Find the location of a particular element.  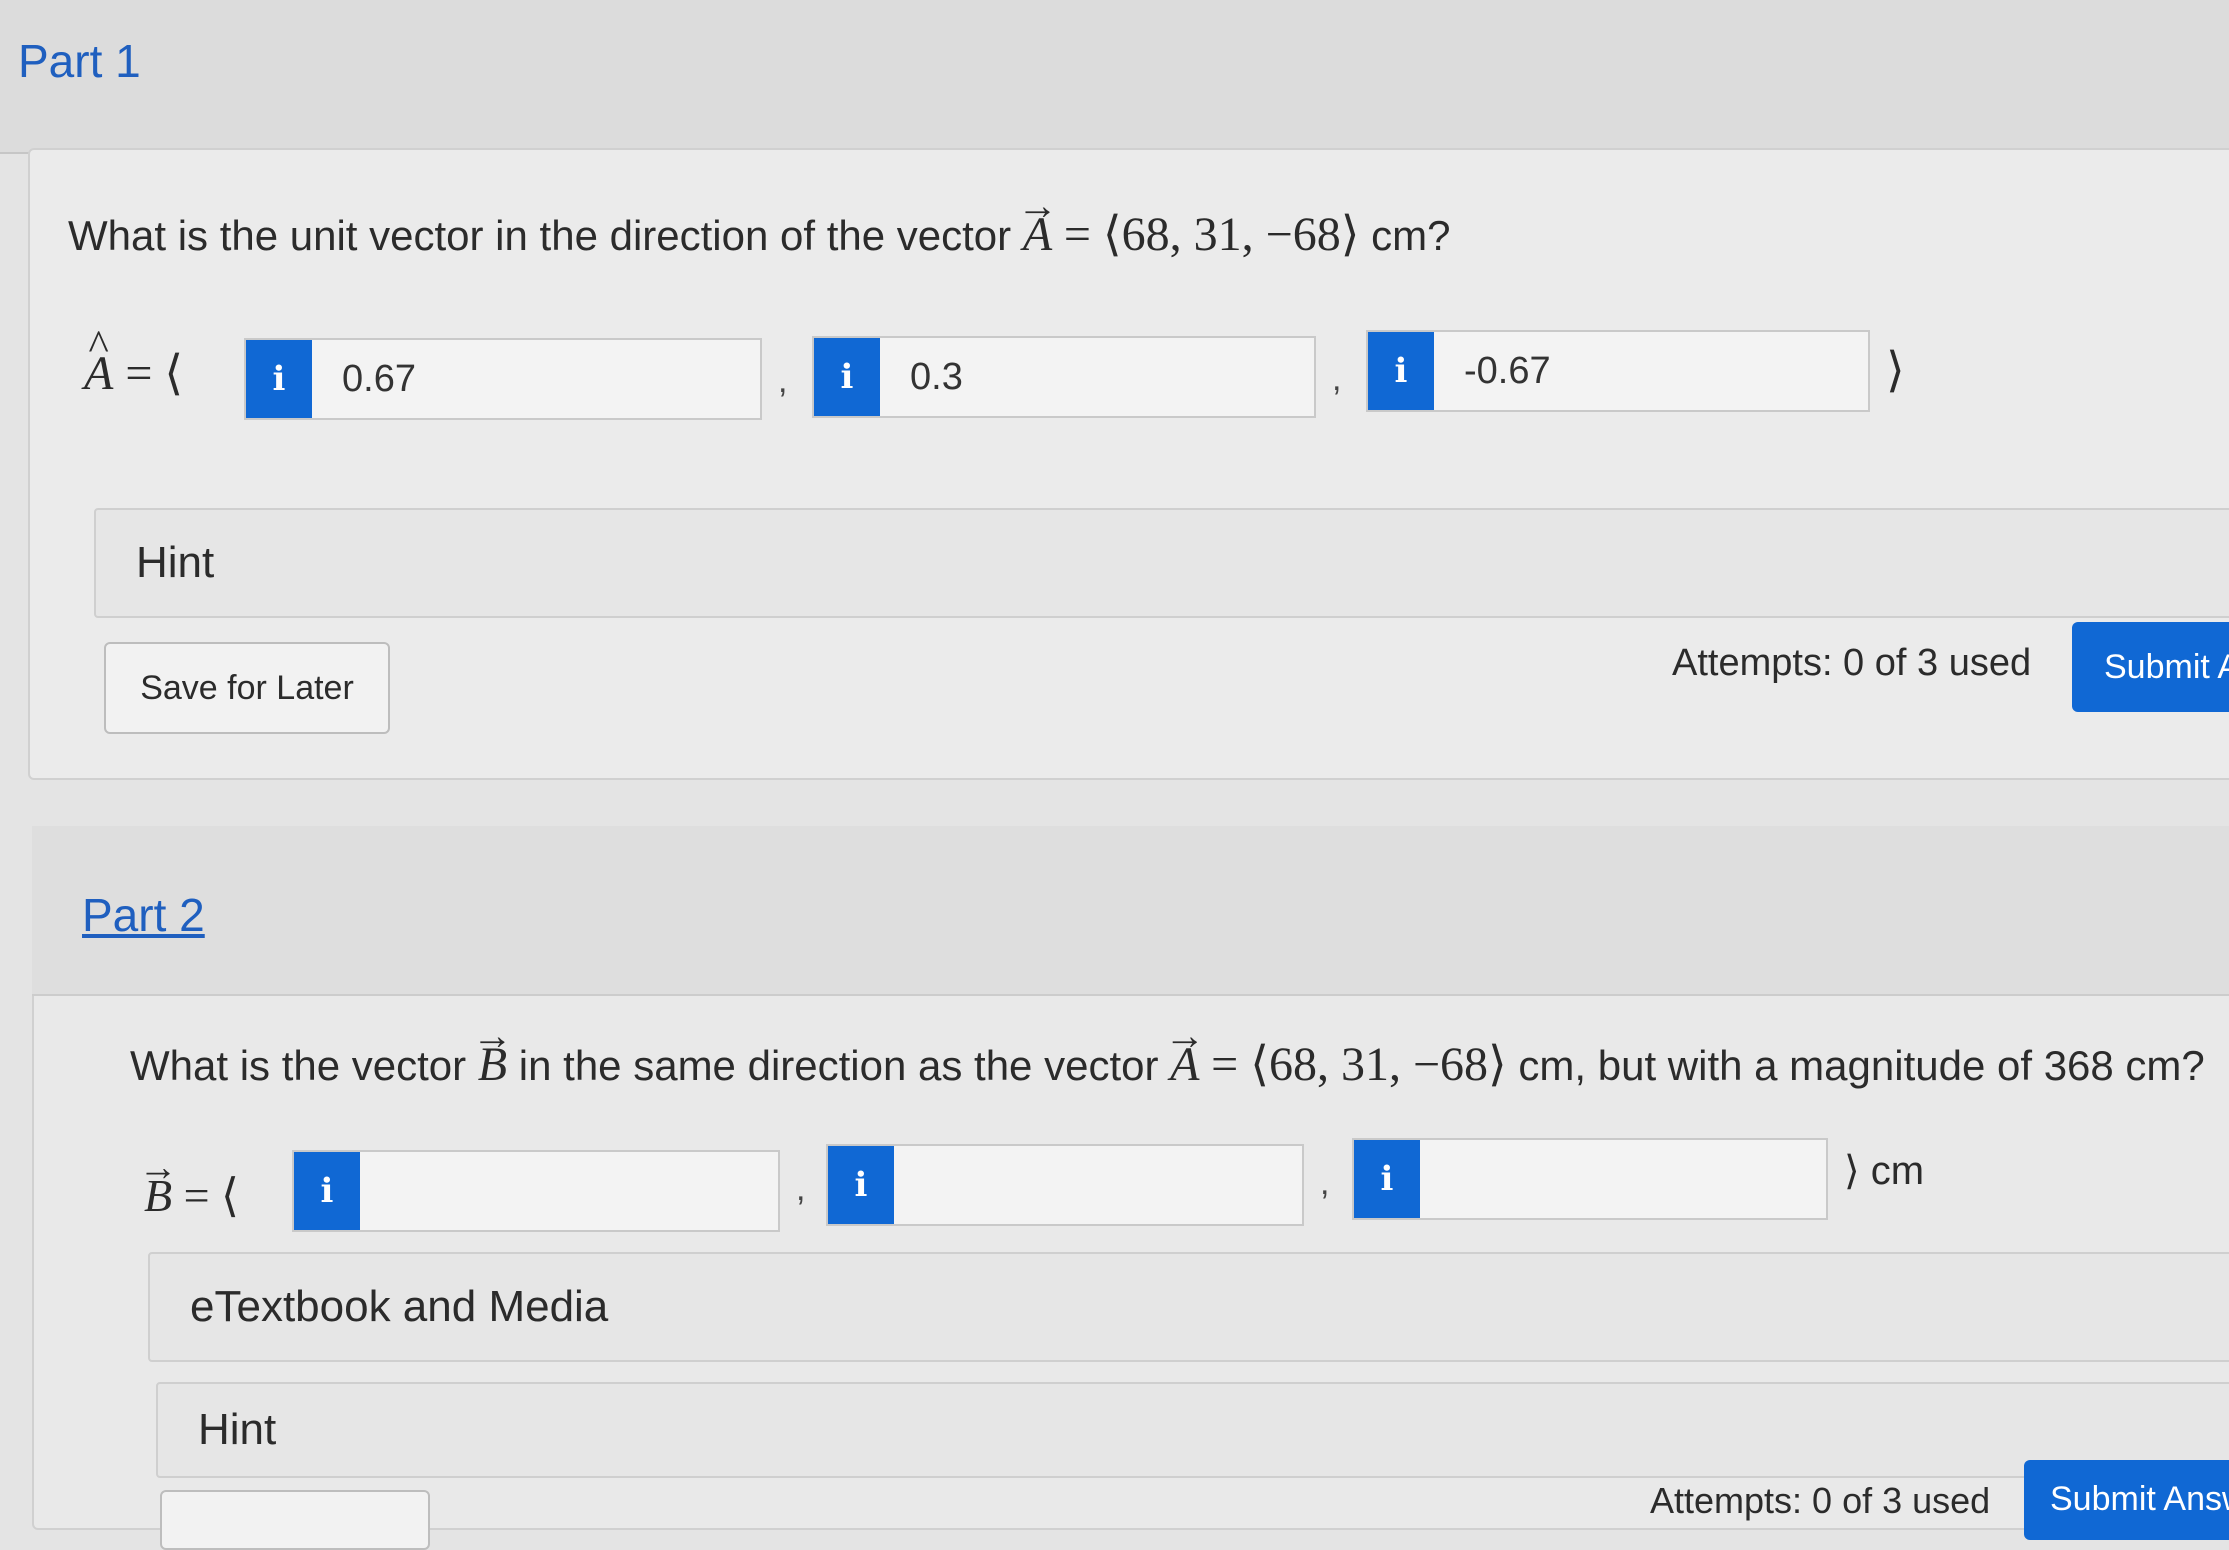

save-for-later-button: Save for Later is located at coordinates (247, 688).